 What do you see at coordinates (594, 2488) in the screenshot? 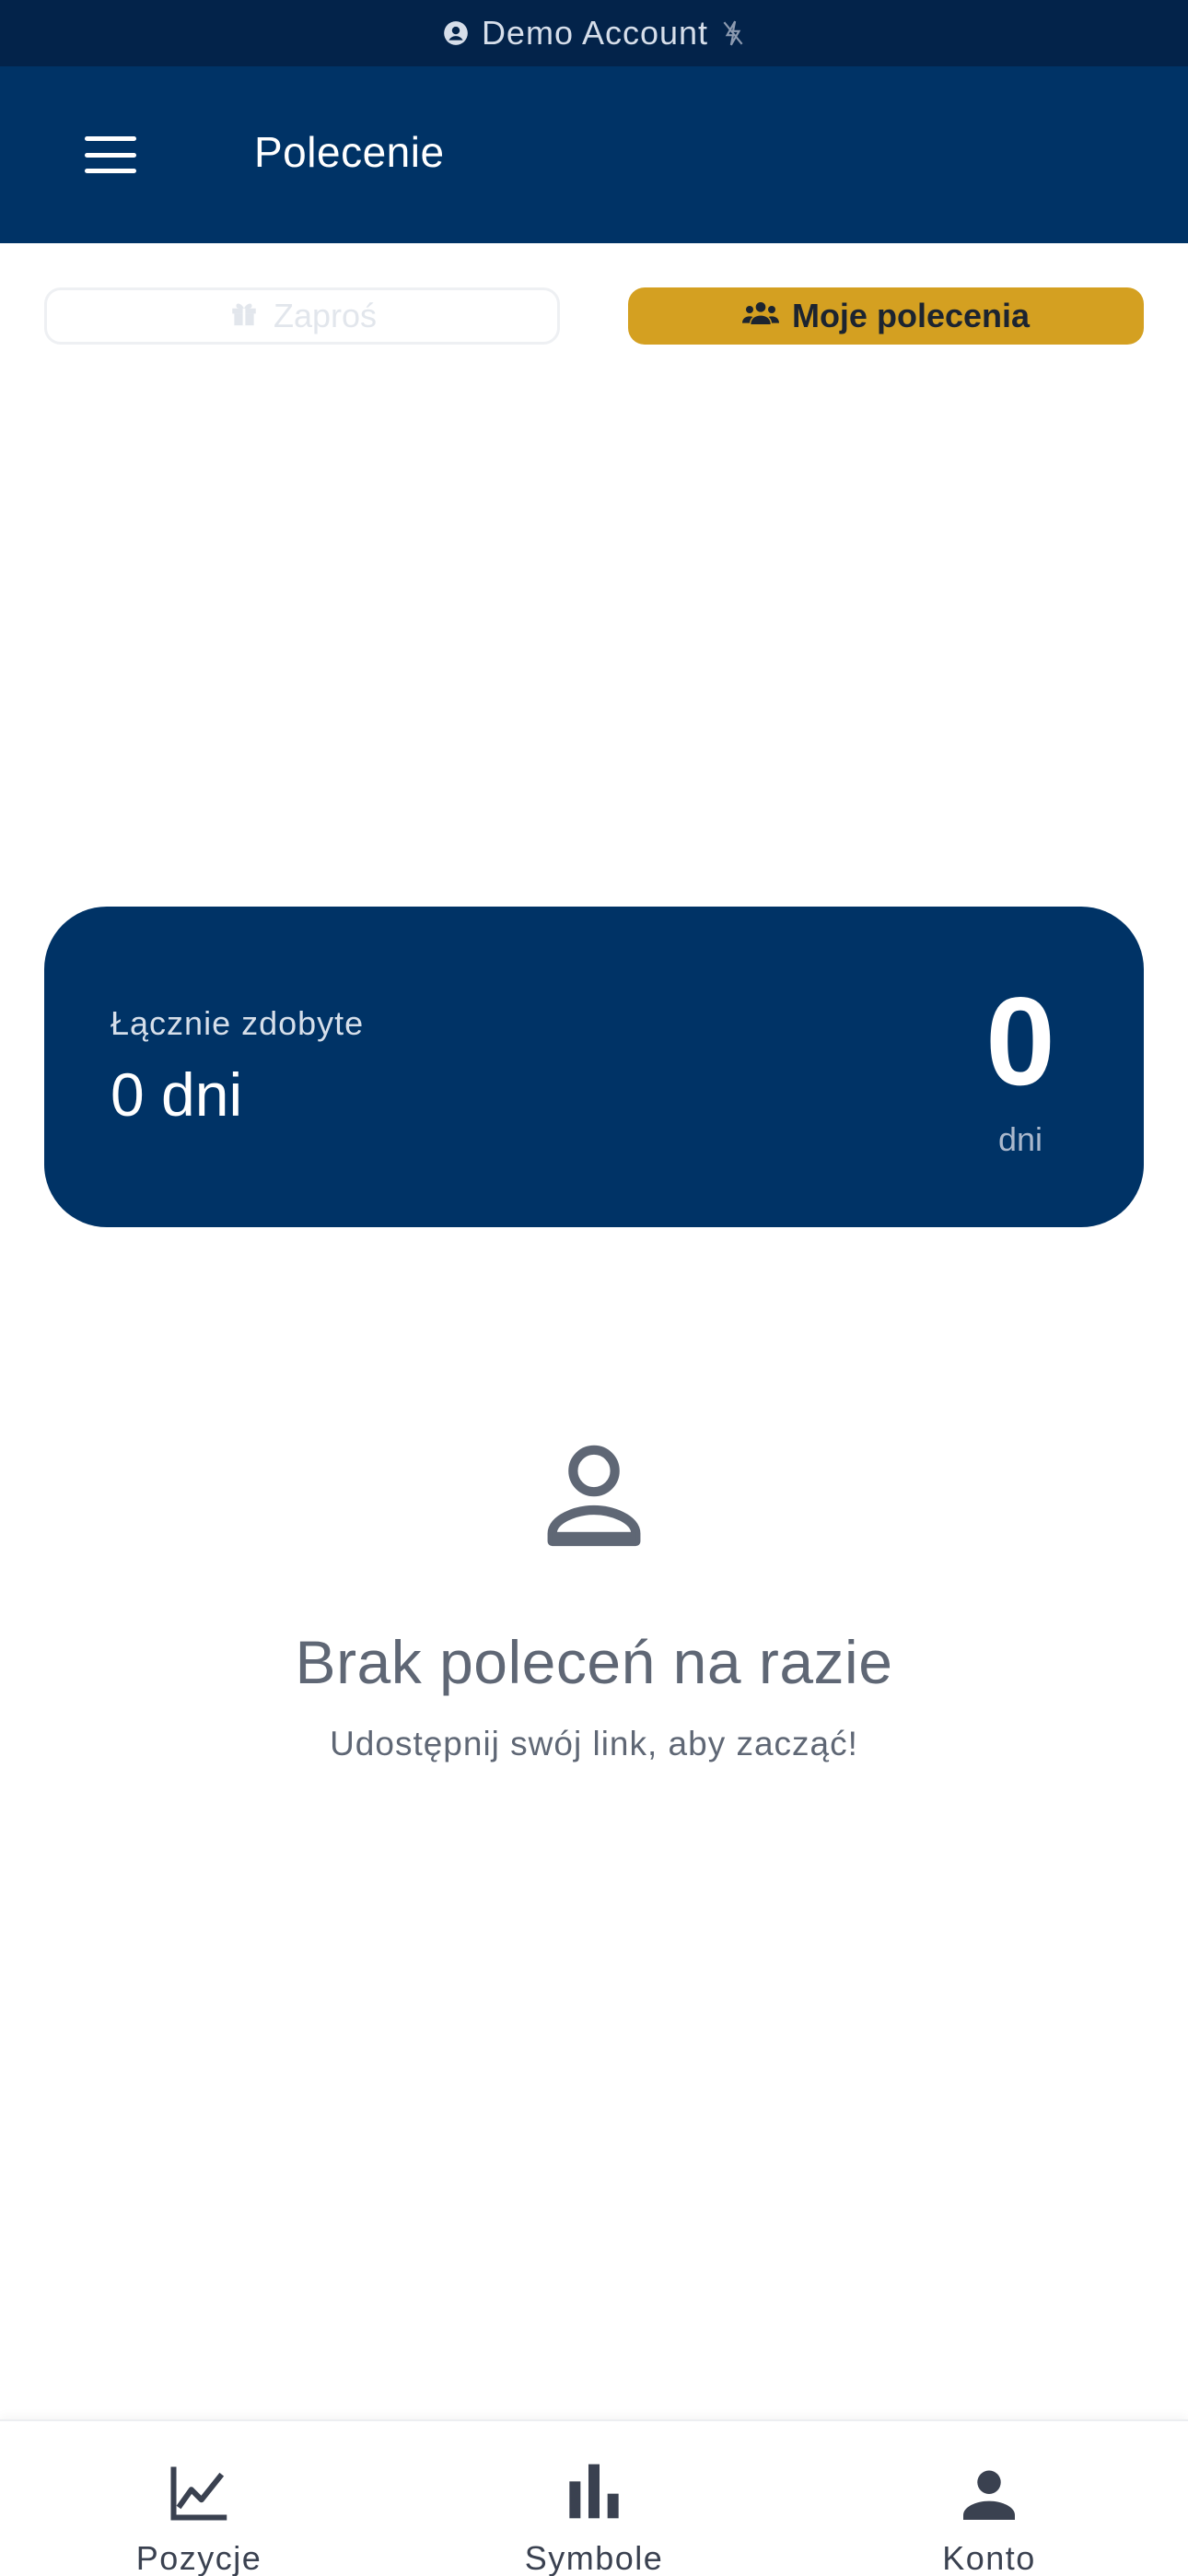
I see `bar-chart-icon` at bounding box center [594, 2488].